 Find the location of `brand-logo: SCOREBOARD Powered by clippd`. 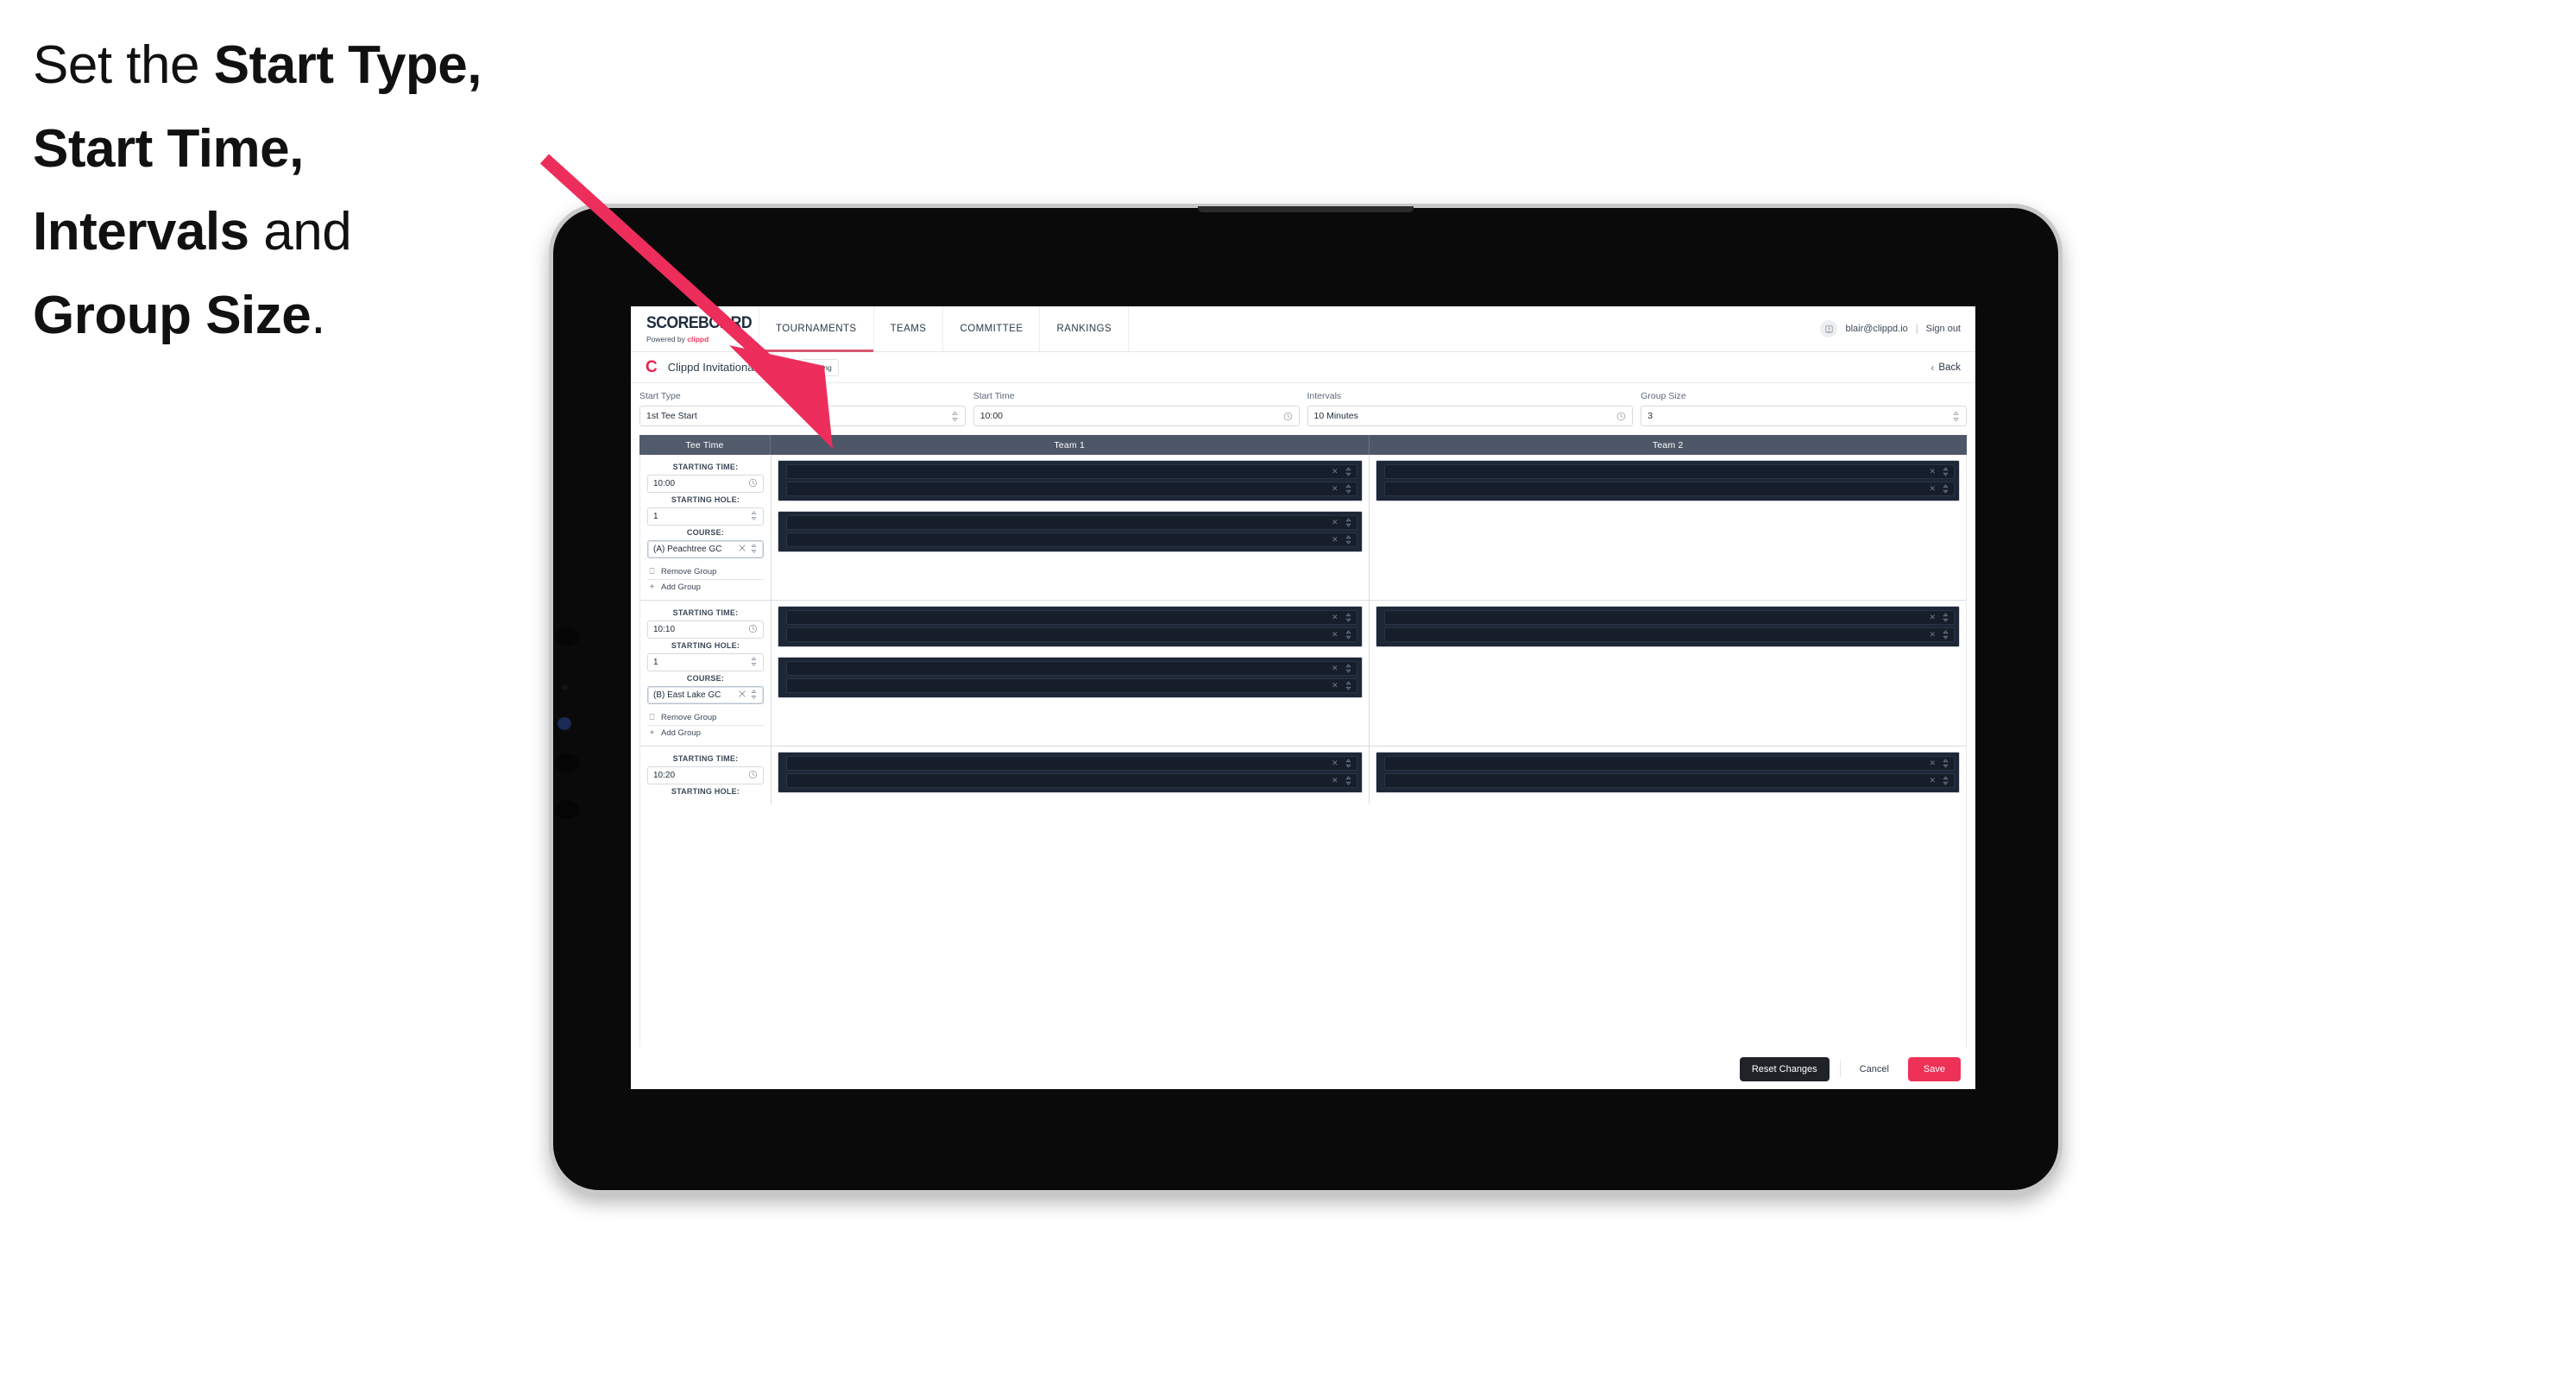

brand-logo: SCOREBOARD Powered by clippd is located at coordinates (695, 328).